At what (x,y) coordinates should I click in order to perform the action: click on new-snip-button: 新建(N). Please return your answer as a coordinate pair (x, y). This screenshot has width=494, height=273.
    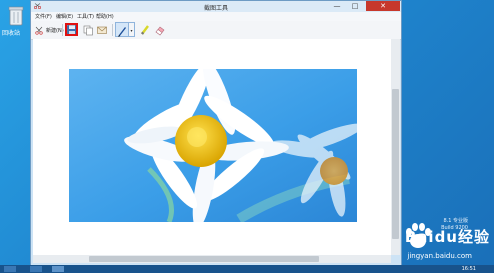
    Looking at the image, I should click on (49, 30).